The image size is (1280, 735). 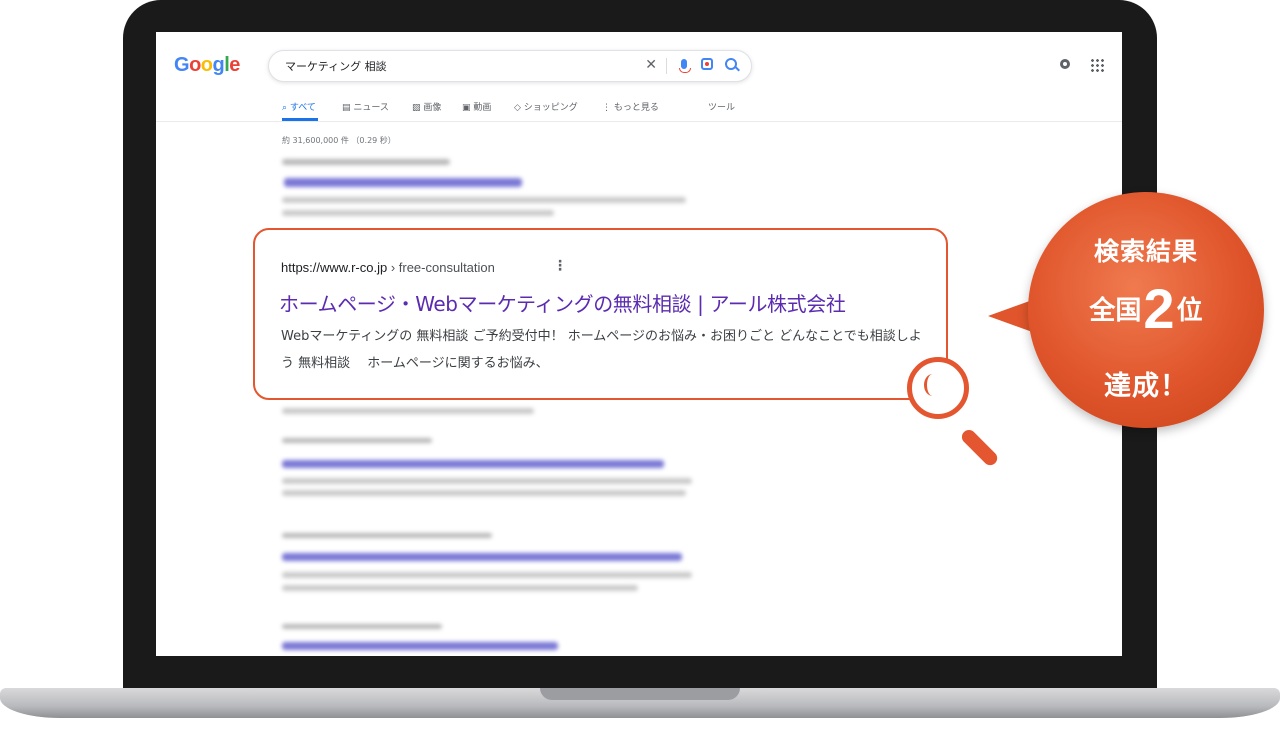 What do you see at coordinates (365, 106) in the screenshot?
I see `tab-news: ▤ ニュース` at bounding box center [365, 106].